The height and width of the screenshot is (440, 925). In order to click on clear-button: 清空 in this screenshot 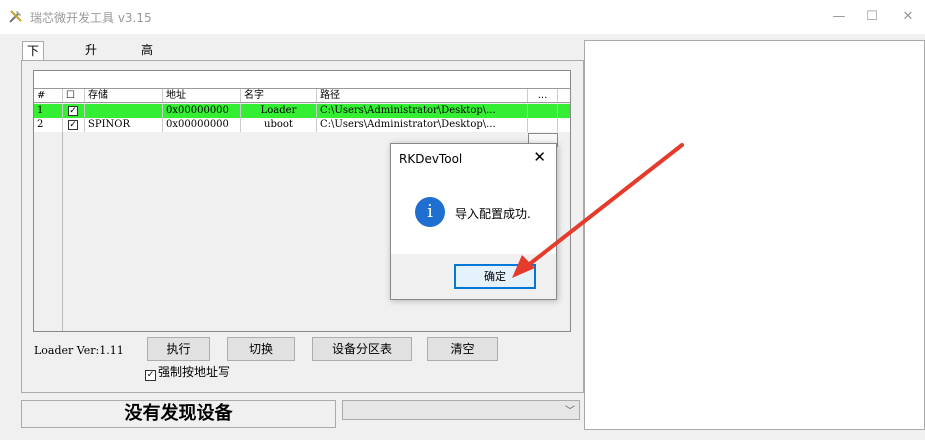, I will do `click(462, 349)`.